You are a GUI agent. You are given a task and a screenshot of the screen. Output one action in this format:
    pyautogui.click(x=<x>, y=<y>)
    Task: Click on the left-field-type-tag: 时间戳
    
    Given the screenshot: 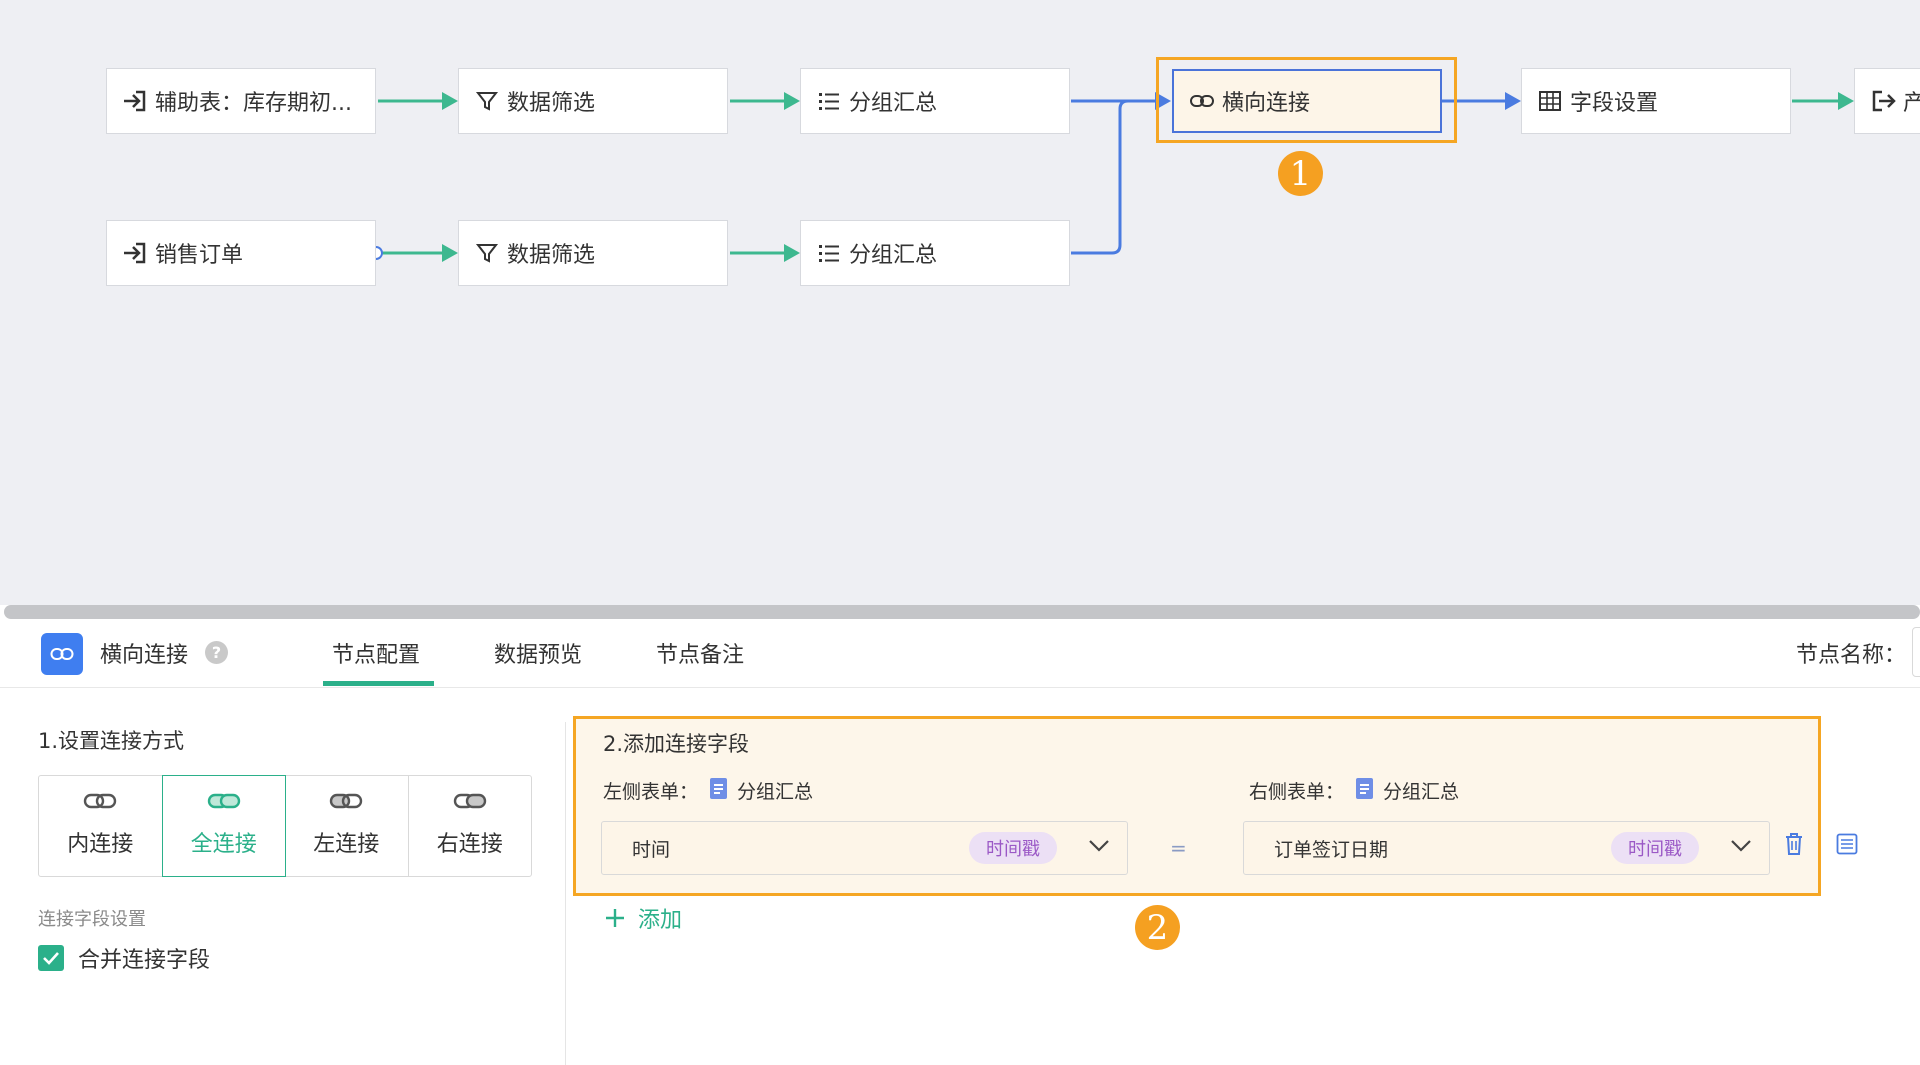 What is the action you would take?
    pyautogui.click(x=1013, y=848)
    